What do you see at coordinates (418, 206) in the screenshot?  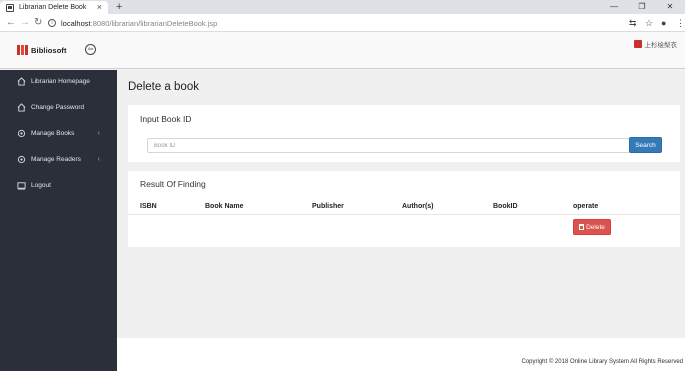 I see `column-header-authors: Author(s)` at bounding box center [418, 206].